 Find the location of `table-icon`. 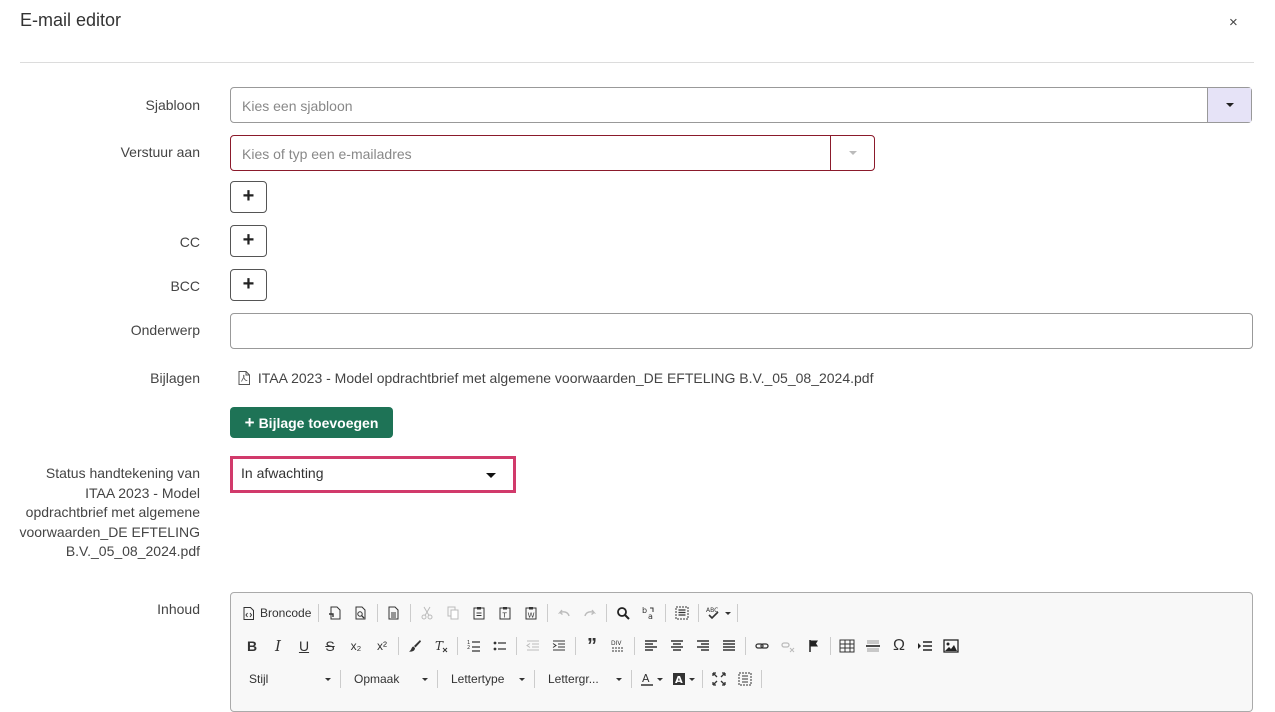

table-icon is located at coordinates (847, 646).